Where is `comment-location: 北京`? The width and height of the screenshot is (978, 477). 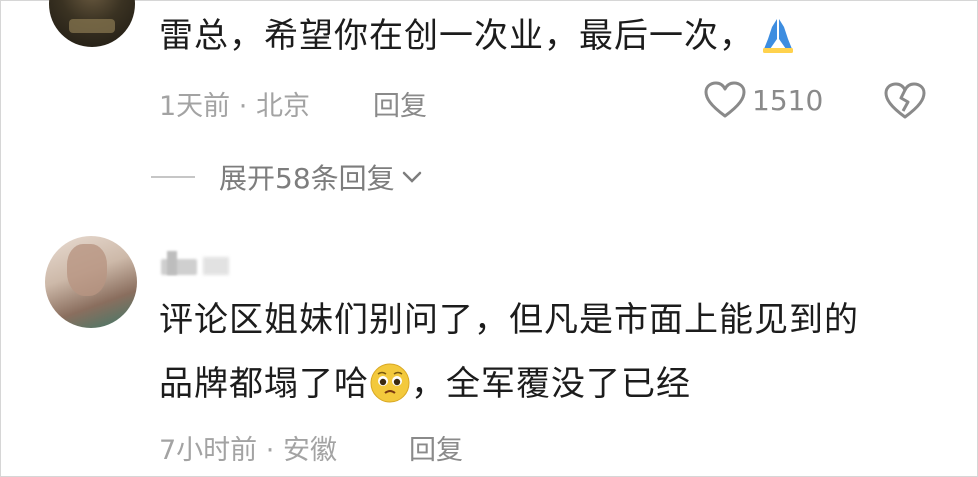
comment-location: 北京 is located at coordinates (282, 106).